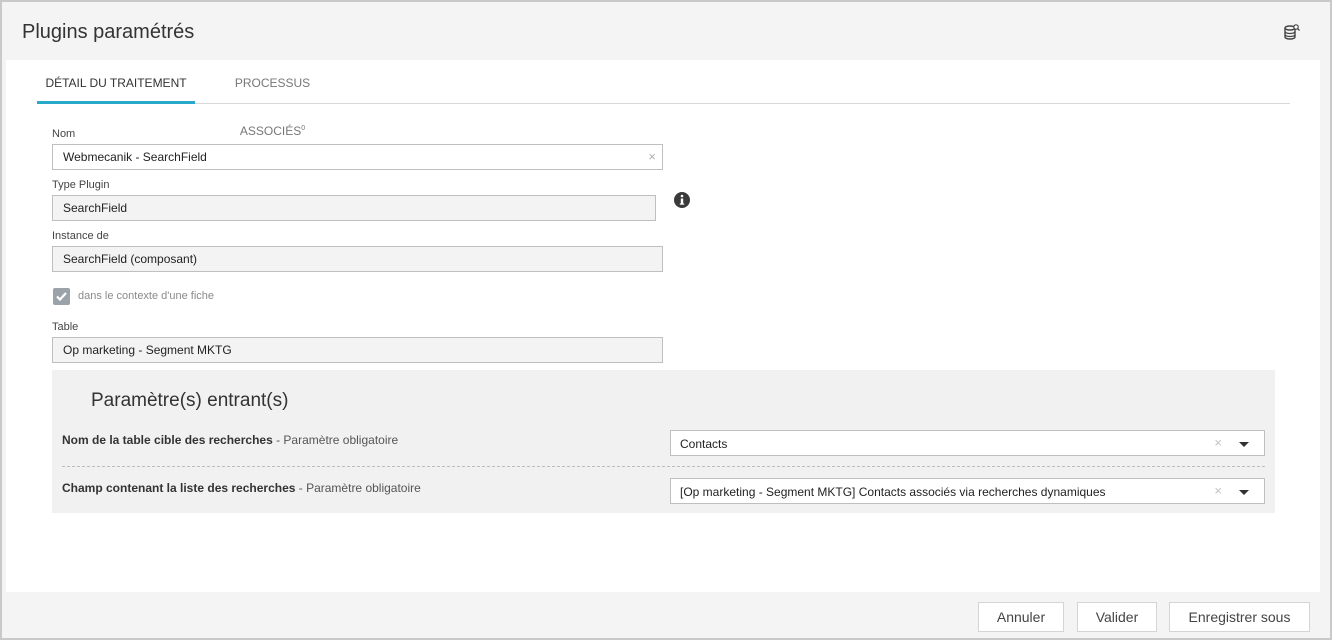 The image size is (1332, 640). I want to click on nom-value: Webmecanik - SearchField, so click(135, 157).